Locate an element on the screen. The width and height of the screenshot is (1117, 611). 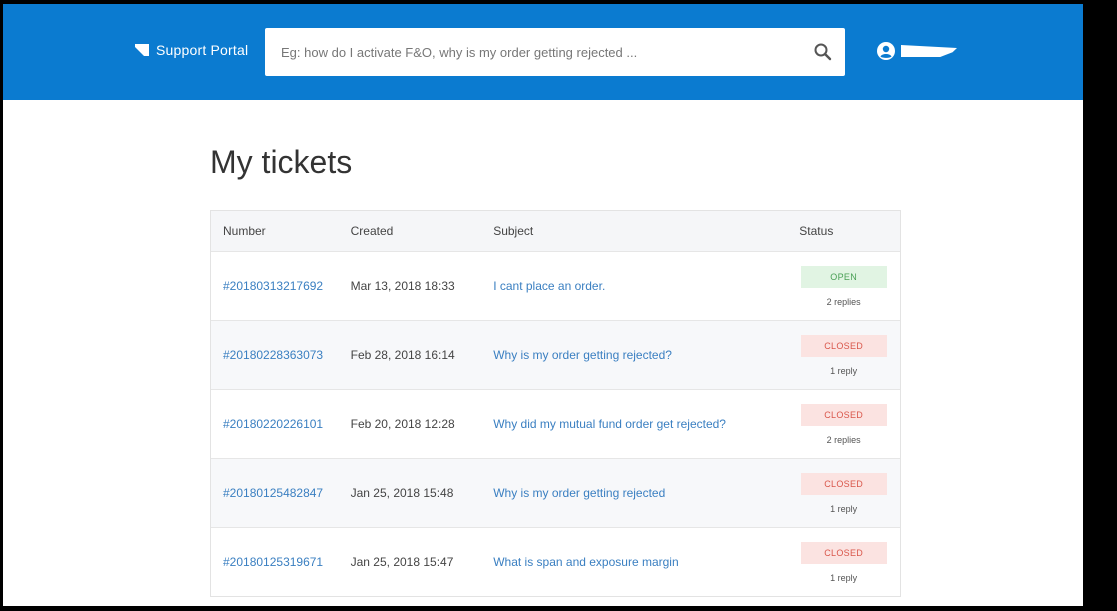
table-header-row: Number Created Subject Status is located at coordinates (555, 231).